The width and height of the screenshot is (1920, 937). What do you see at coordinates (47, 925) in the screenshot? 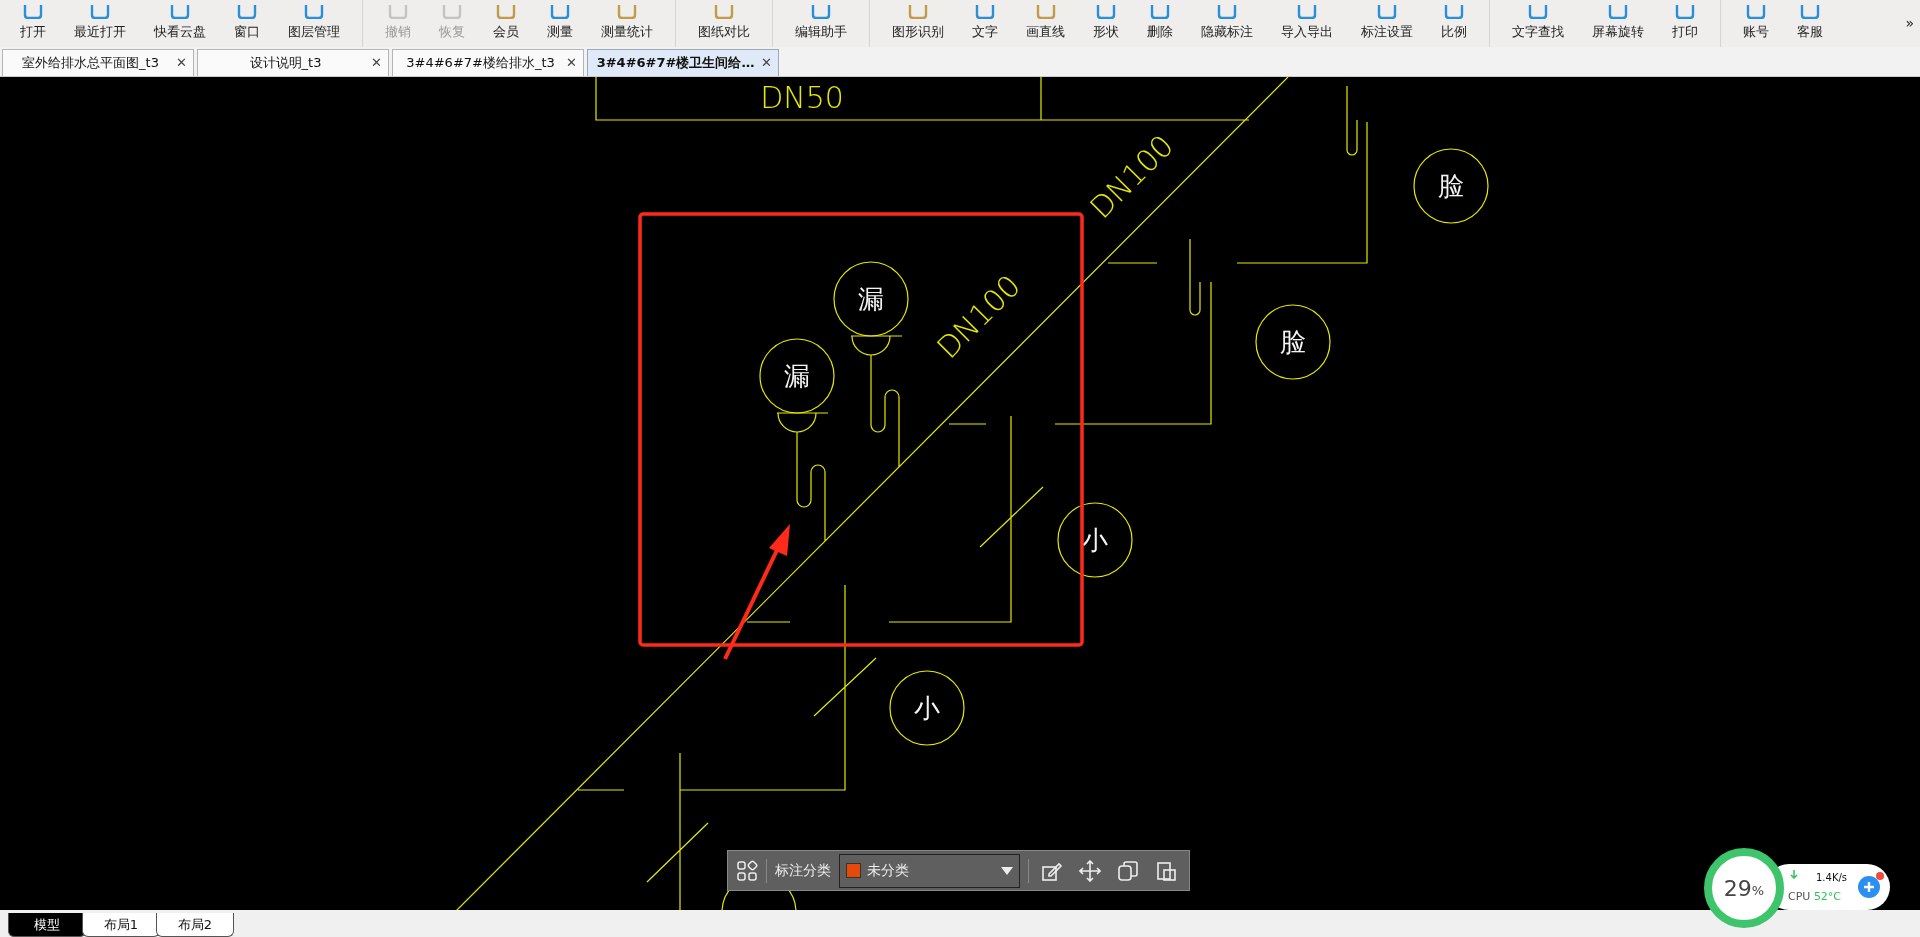
I see `layout-tab: 模型` at bounding box center [47, 925].